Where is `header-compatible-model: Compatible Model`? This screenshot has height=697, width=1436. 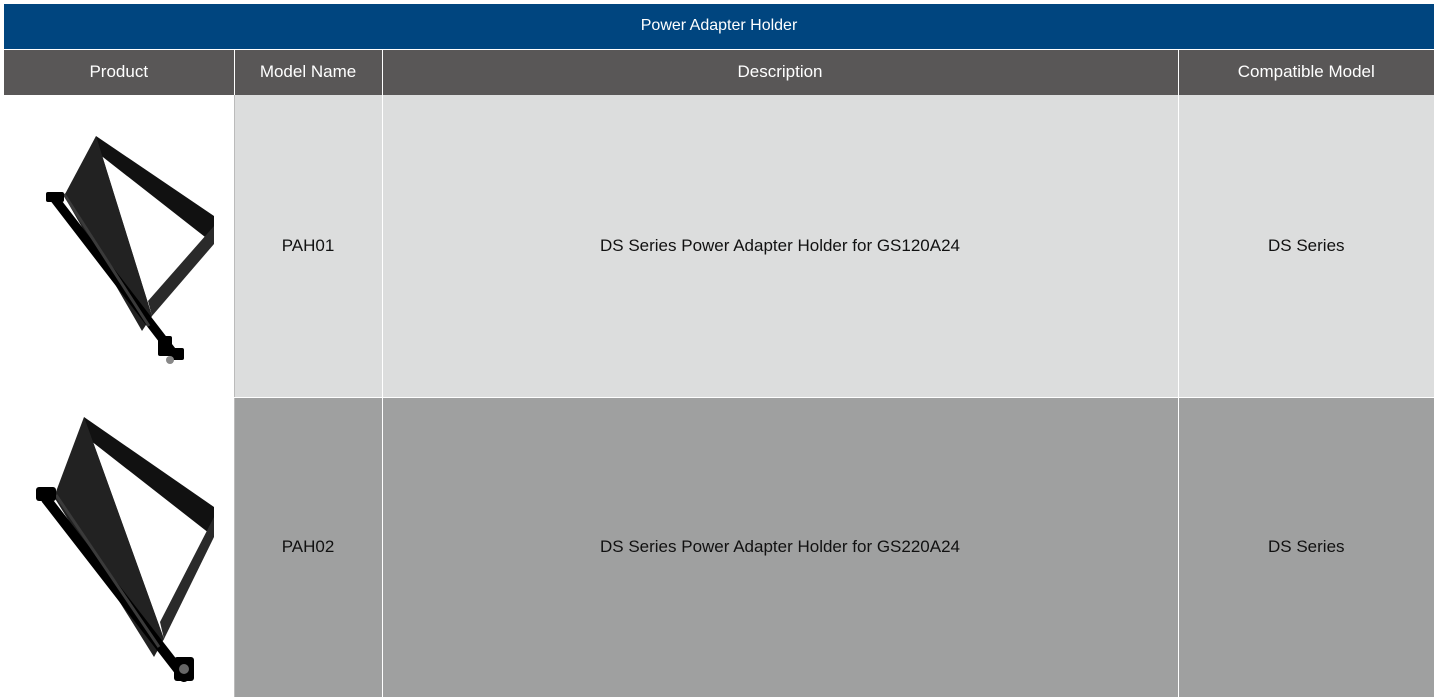 header-compatible-model: Compatible Model is located at coordinates (1306, 72).